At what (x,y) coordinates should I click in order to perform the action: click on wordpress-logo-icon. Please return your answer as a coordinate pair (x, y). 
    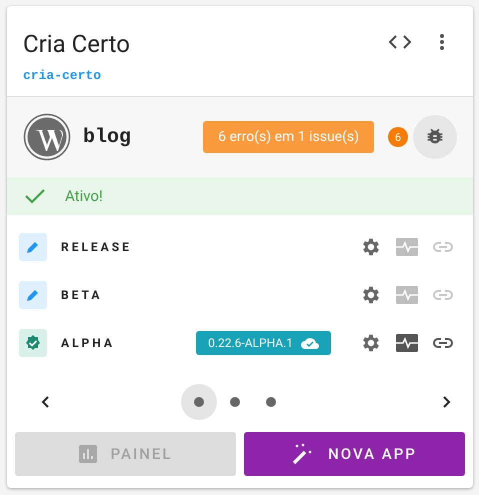
    Looking at the image, I should click on (47, 137).